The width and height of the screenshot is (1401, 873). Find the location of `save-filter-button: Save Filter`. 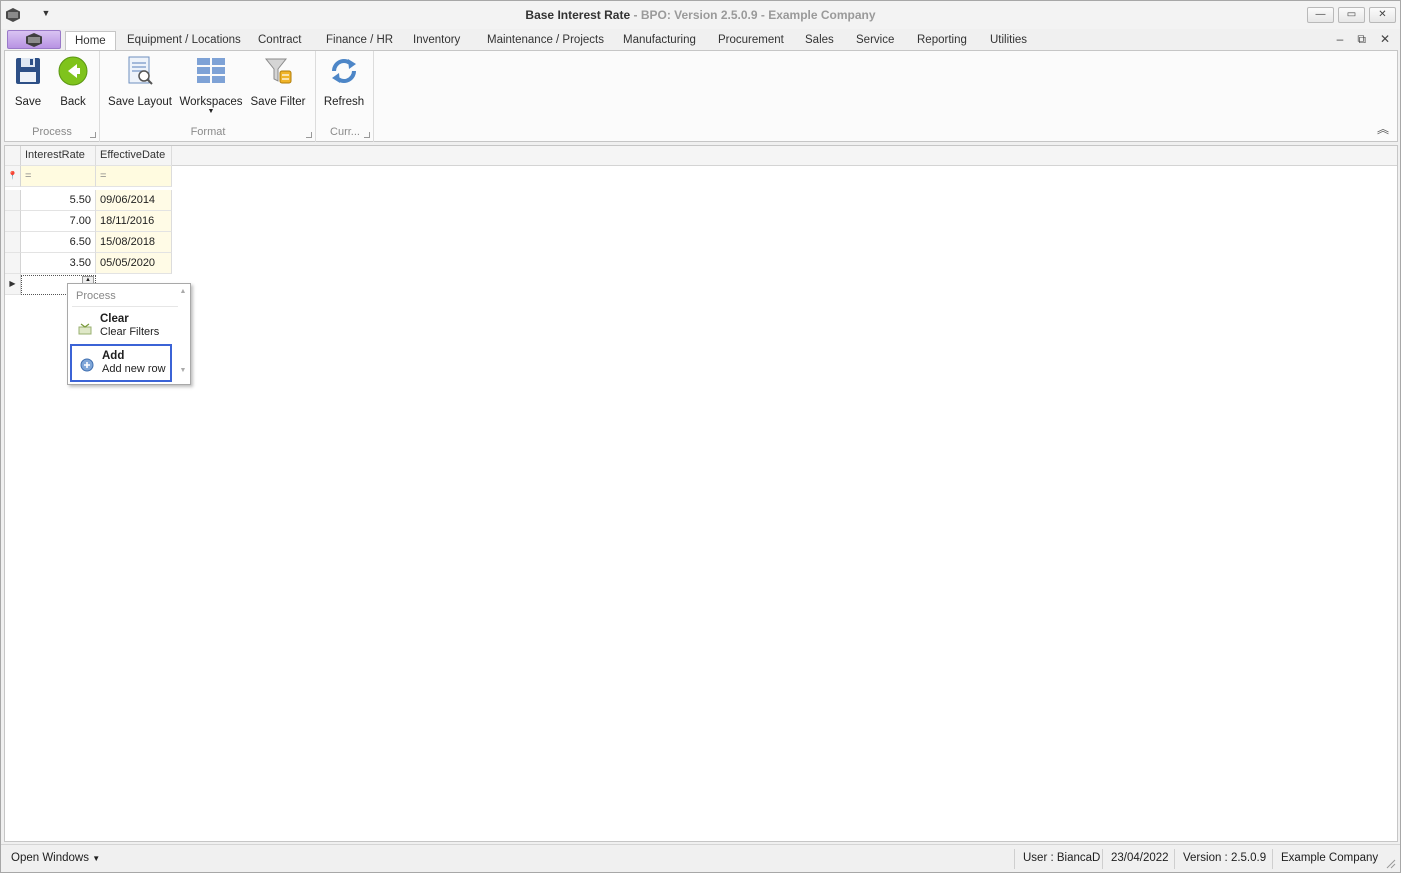

save-filter-button: Save Filter is located at coordinates (278, 81).